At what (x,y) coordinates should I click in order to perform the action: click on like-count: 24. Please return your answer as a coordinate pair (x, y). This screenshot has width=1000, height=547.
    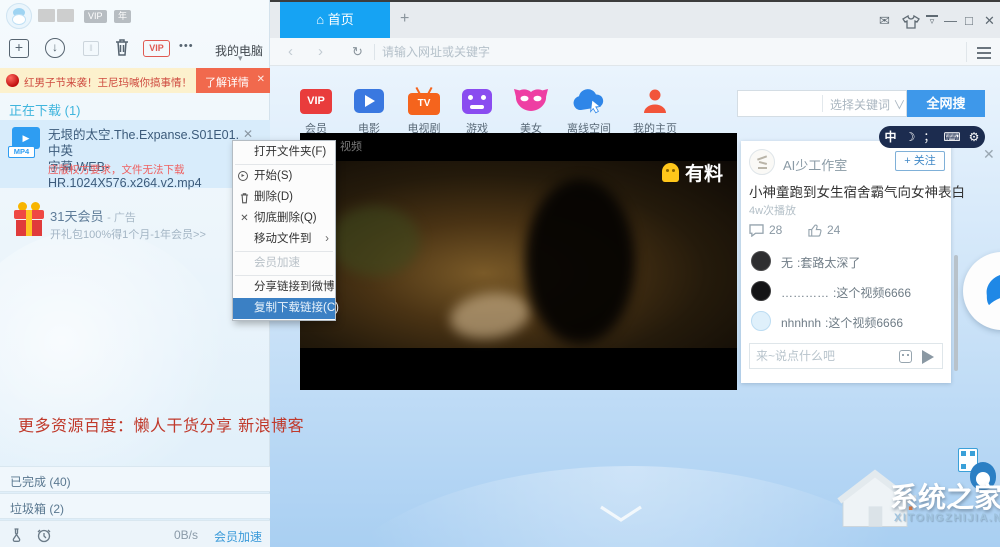
    Looking at the image, I should click on (834, 230).